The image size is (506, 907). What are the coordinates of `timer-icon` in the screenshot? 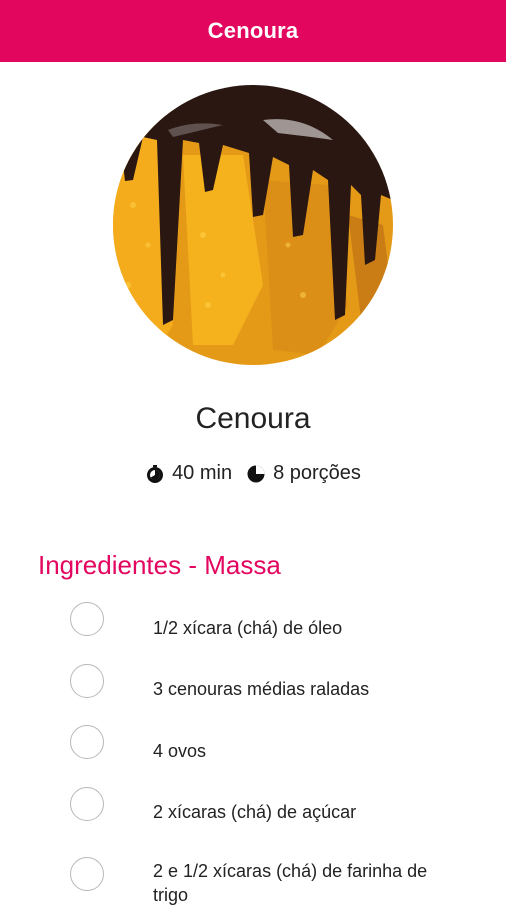 It's located at (155, 473).